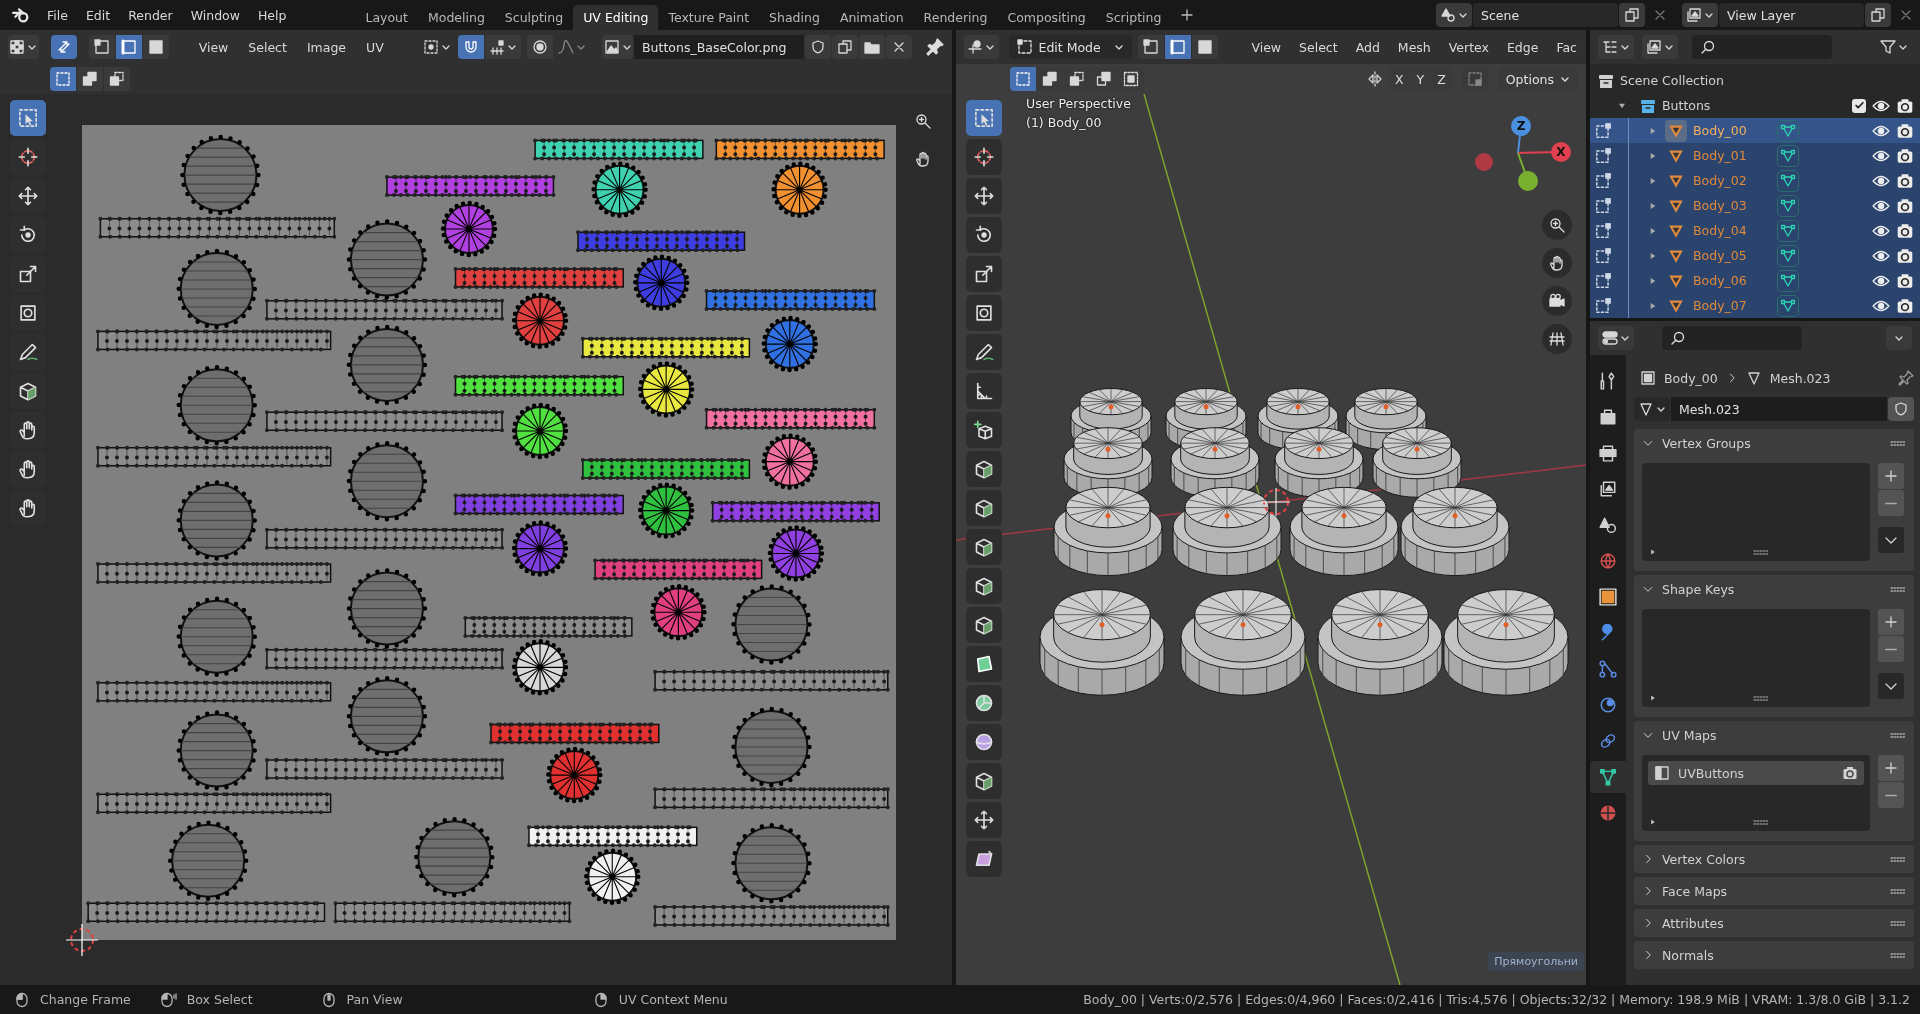 This screenshot has height=1014, width=1920. What do you see at coordinates (272, 15) in the screenshot?
I see `menu-item: Help` at bounding box center [272, 15].